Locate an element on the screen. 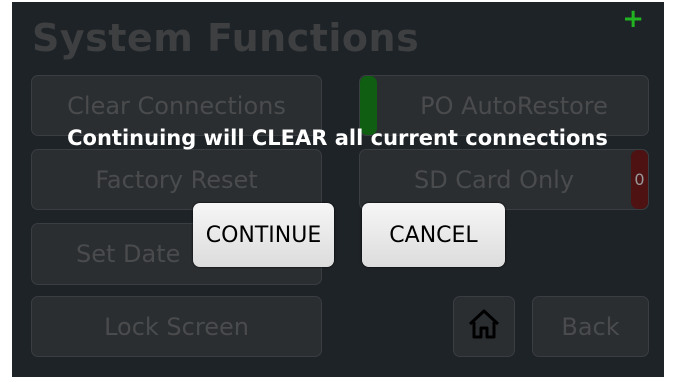 This screenshot has height=383, width=675. cancel-button: CANCEL is located at coordinates (433, 235).